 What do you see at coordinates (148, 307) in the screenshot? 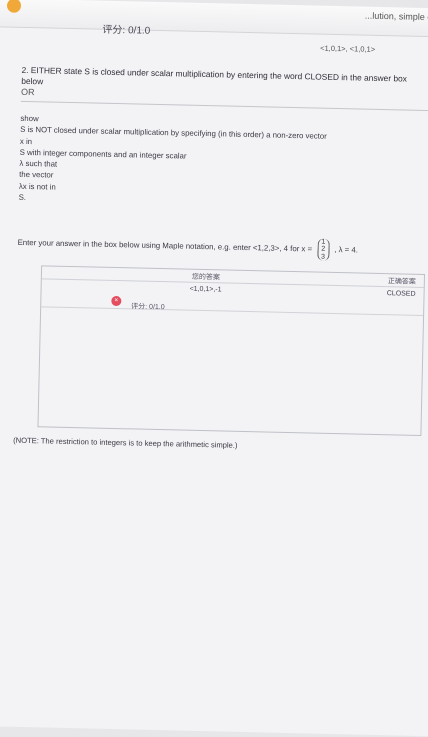
I see `answer-score: 评分: 0/1.0` at bounding box center [148, 307].